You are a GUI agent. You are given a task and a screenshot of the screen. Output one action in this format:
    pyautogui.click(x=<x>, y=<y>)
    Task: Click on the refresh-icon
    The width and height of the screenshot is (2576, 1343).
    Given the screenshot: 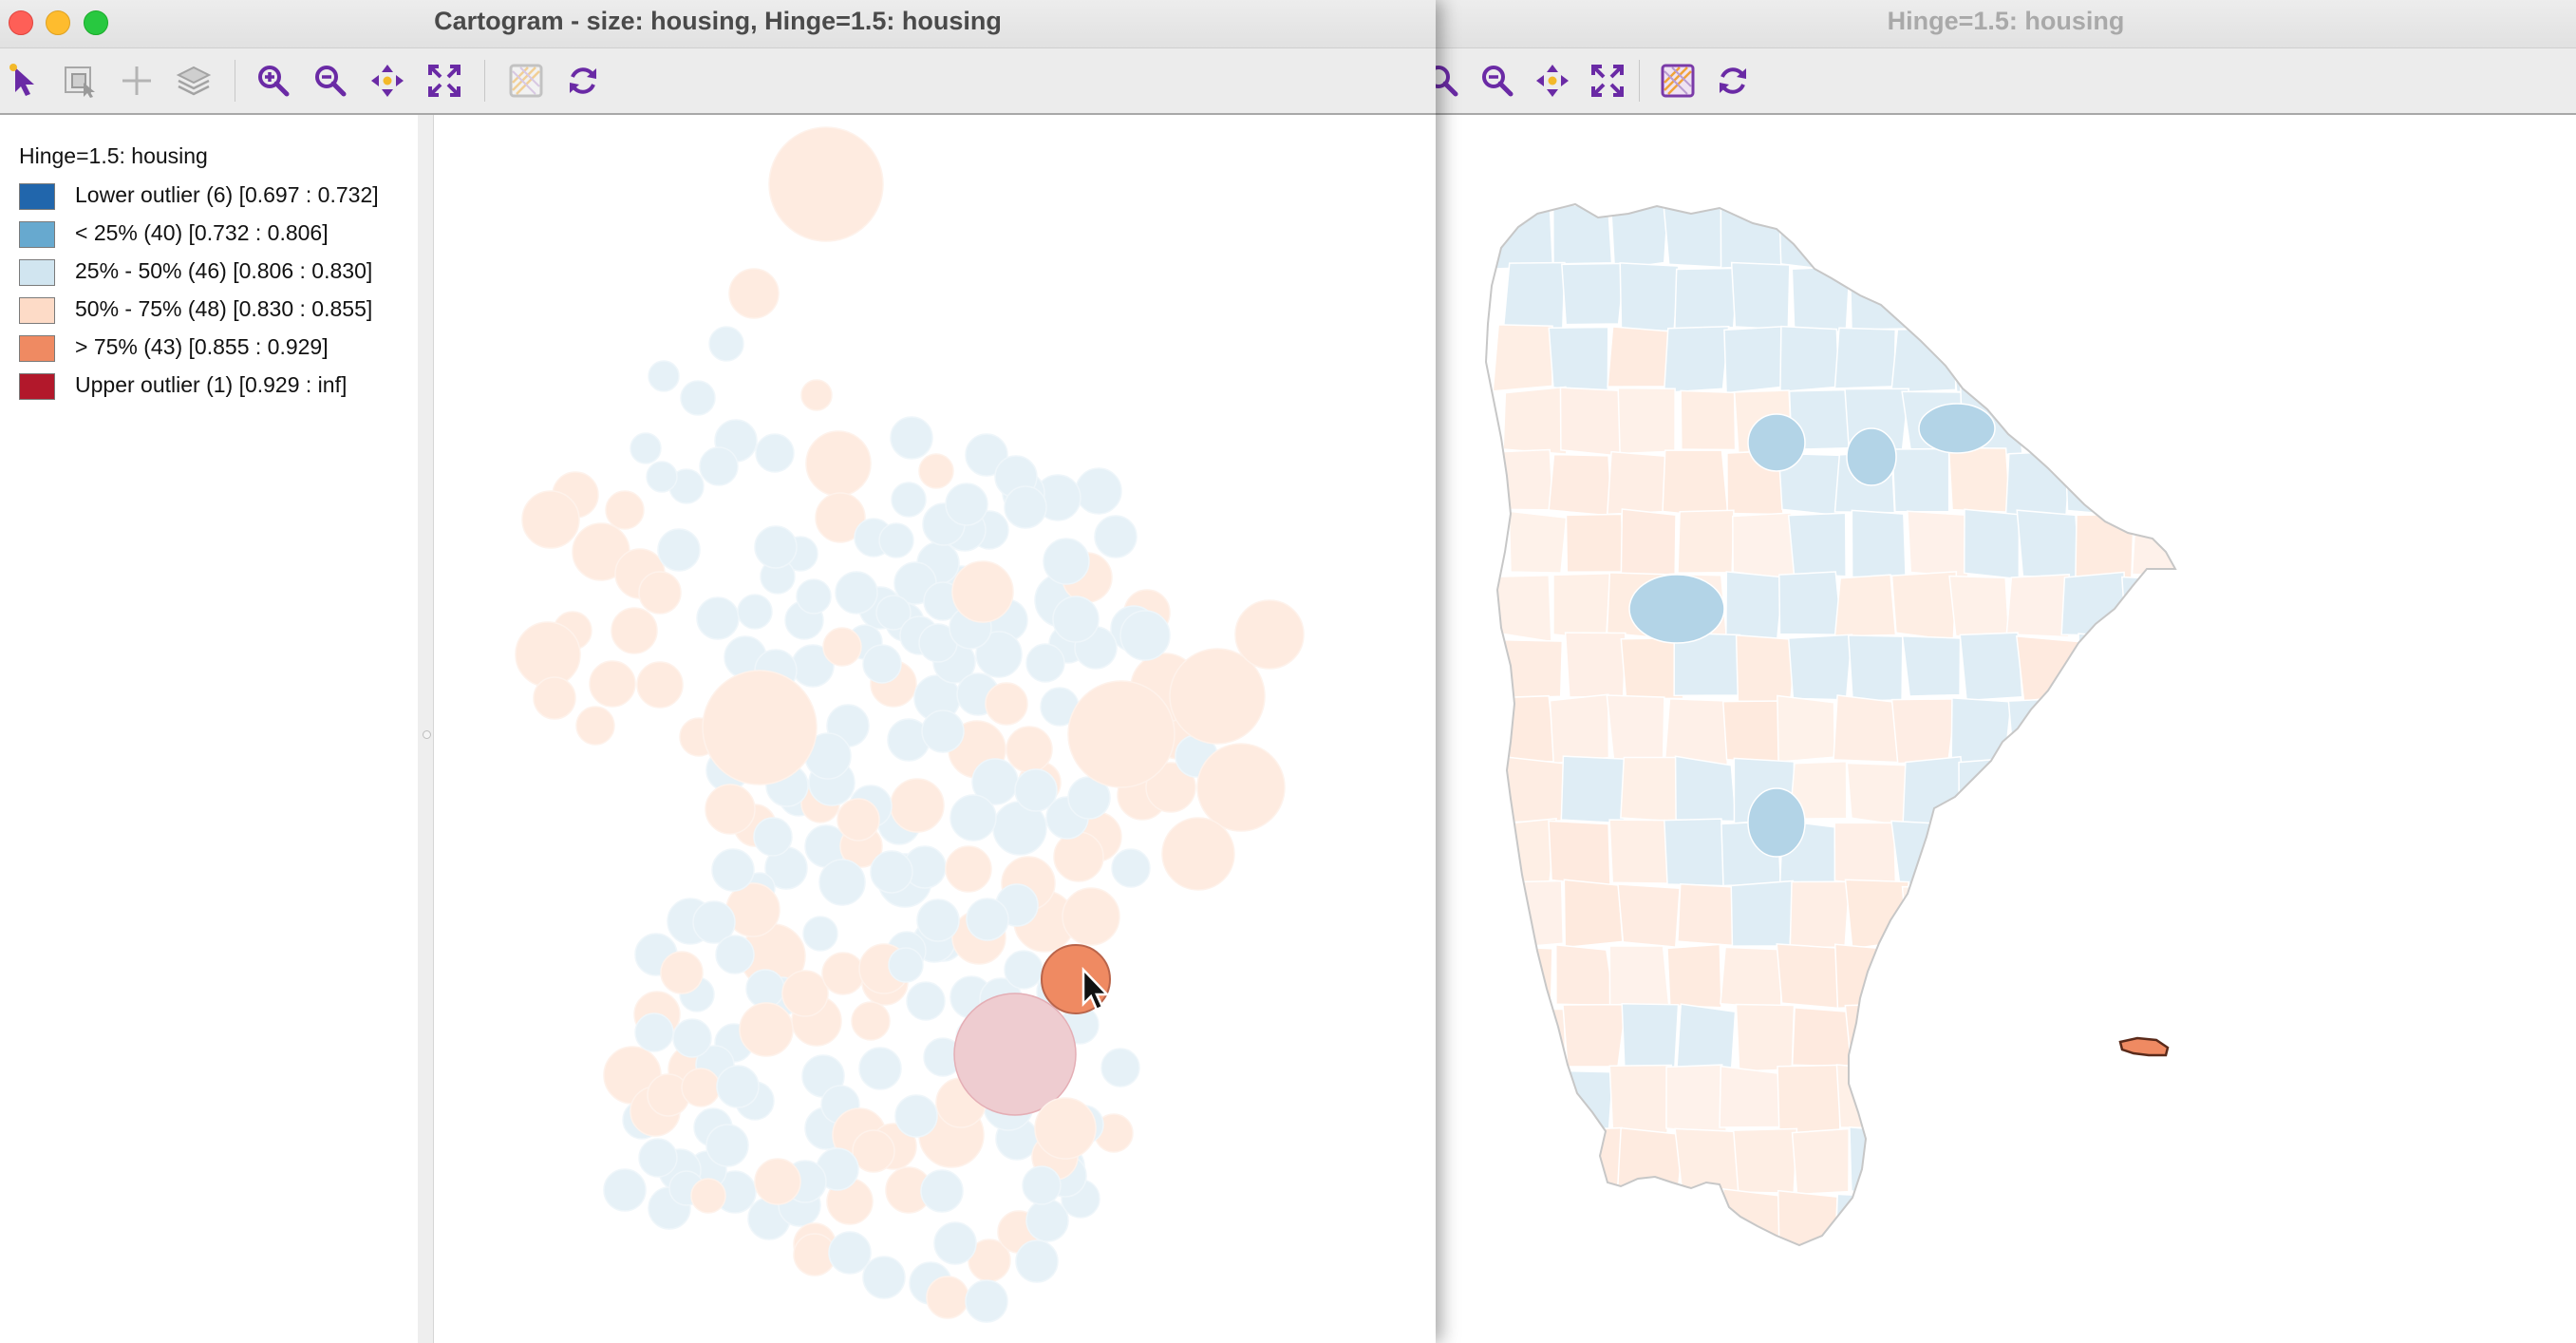 What is the action you would take?
    pyautogui.click(x=1733, y=81)
    